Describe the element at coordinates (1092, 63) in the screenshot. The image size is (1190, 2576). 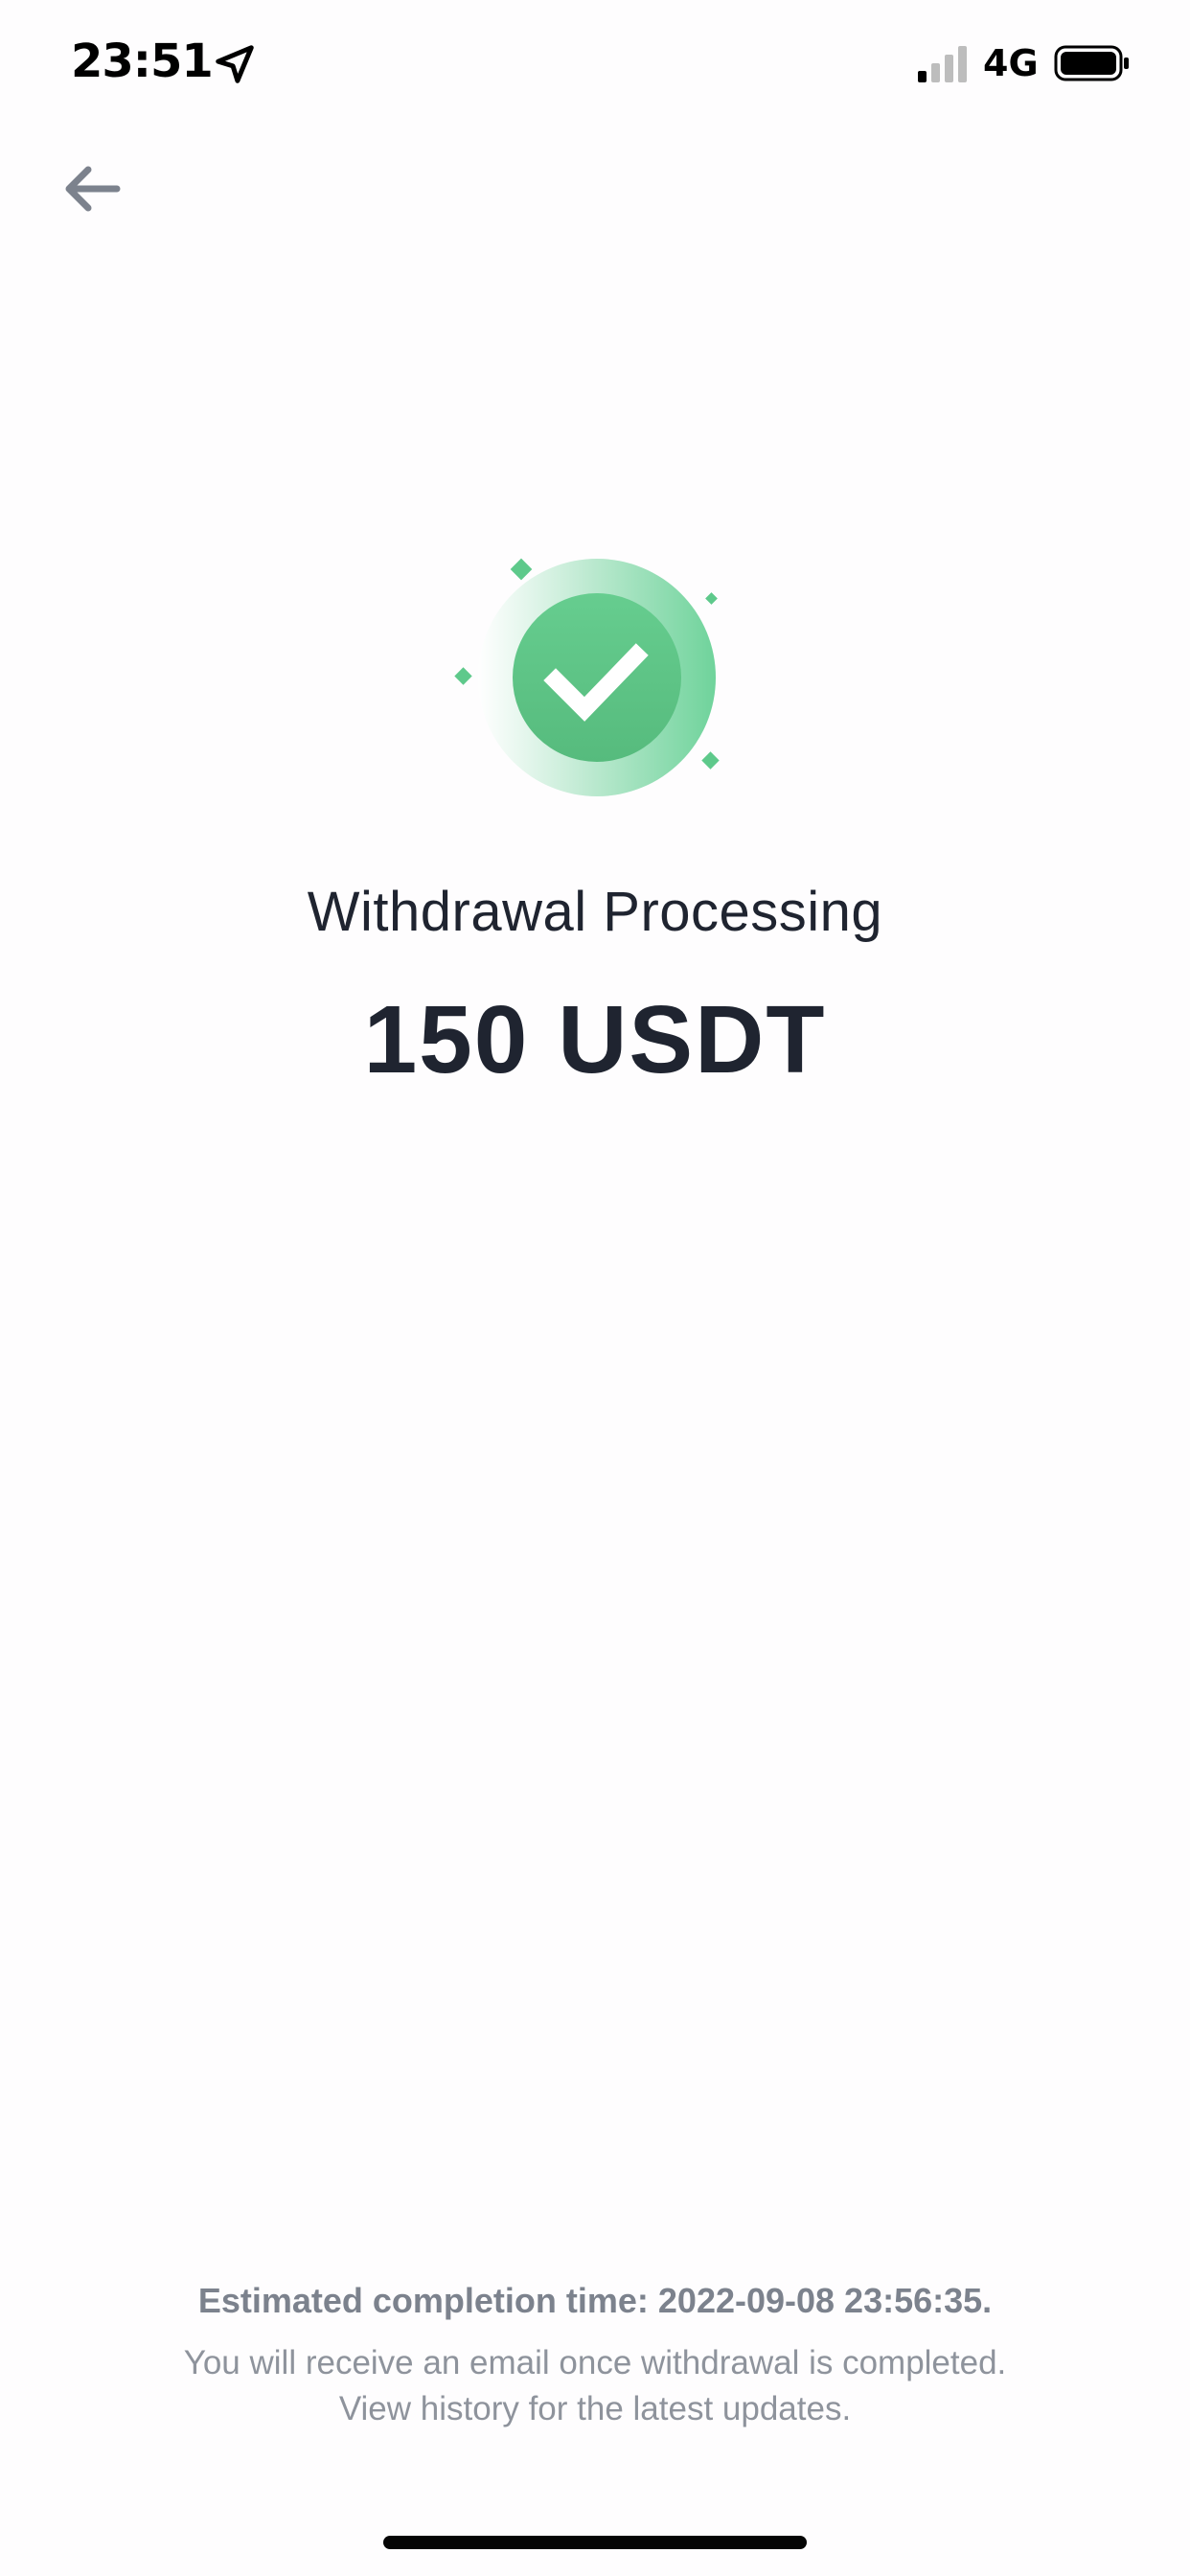
I see `battery-full-icon` at that location.